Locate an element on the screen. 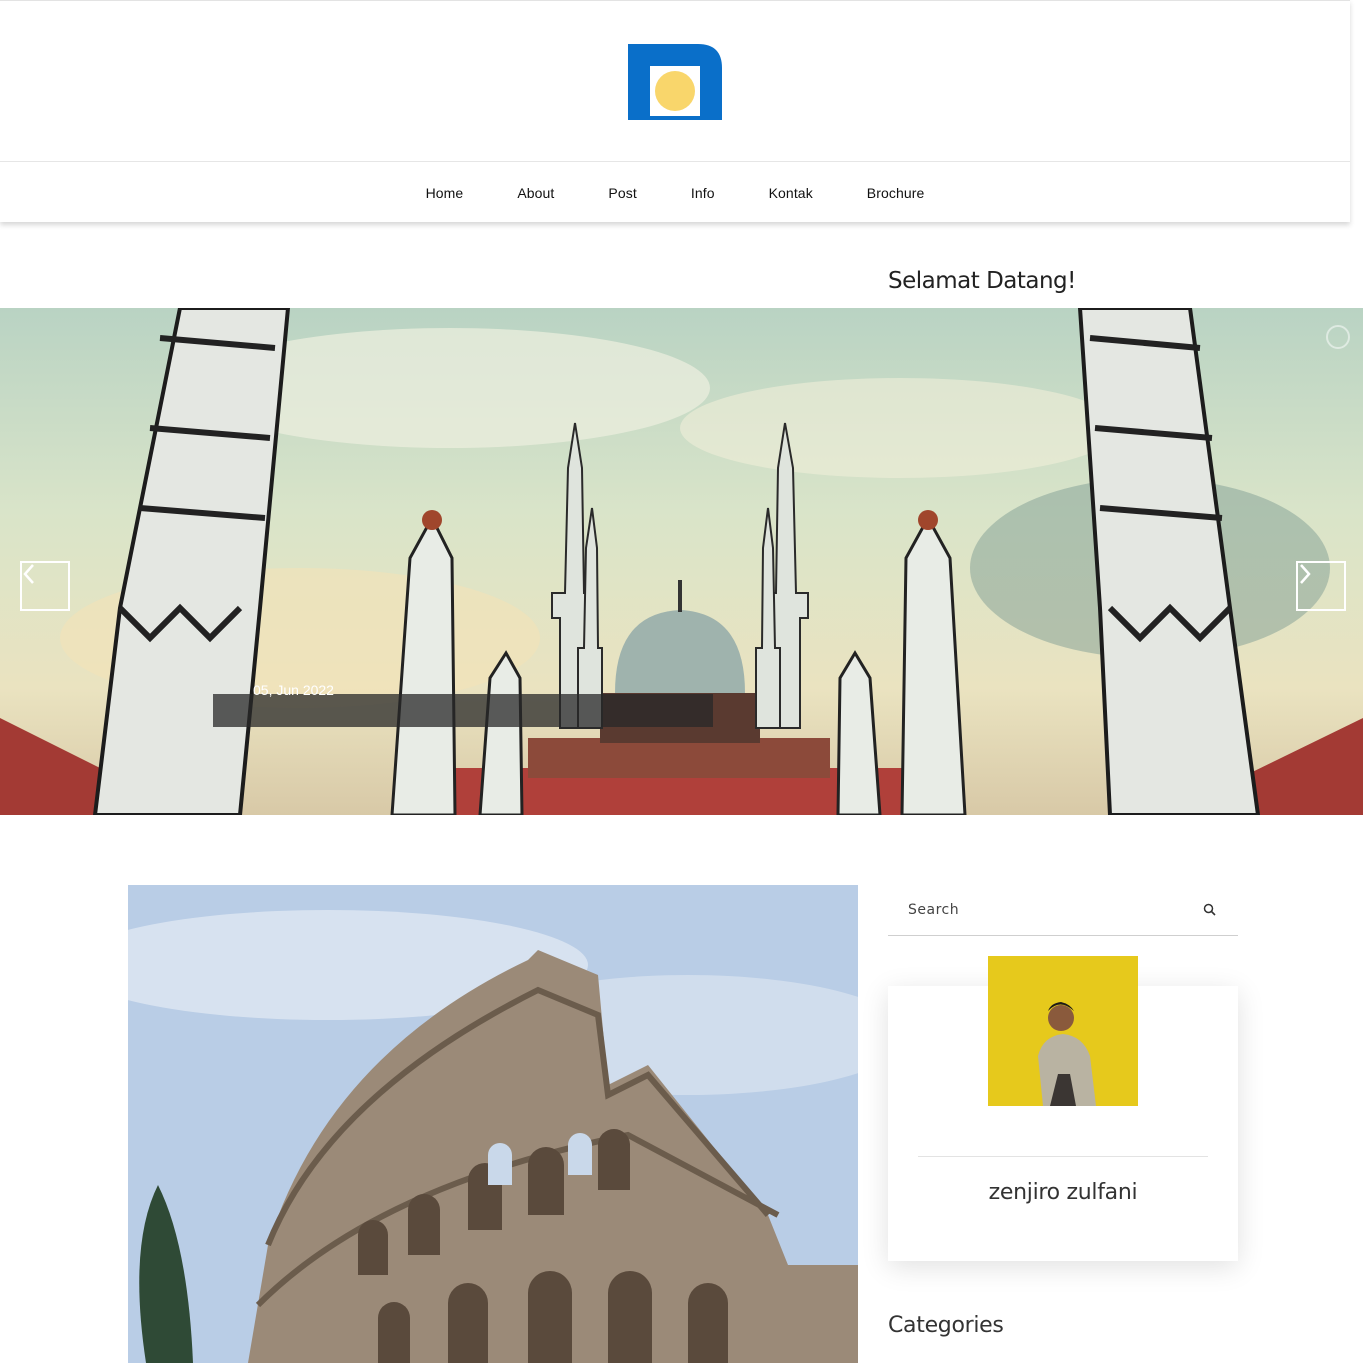 The image size is (1363, 1363). slider-prev-button is located at coordinates (45, 586).